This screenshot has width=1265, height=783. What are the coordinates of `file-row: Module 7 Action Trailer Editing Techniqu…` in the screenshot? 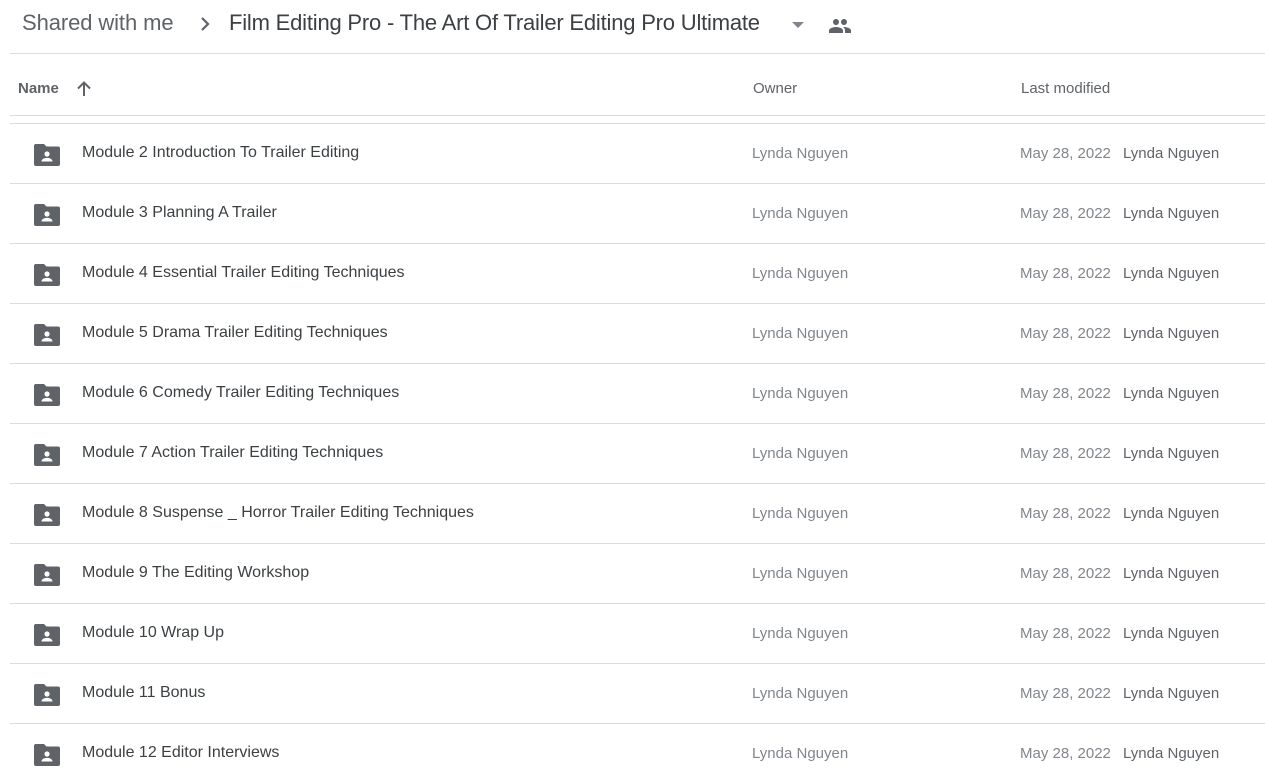 It's located at (637, 453).